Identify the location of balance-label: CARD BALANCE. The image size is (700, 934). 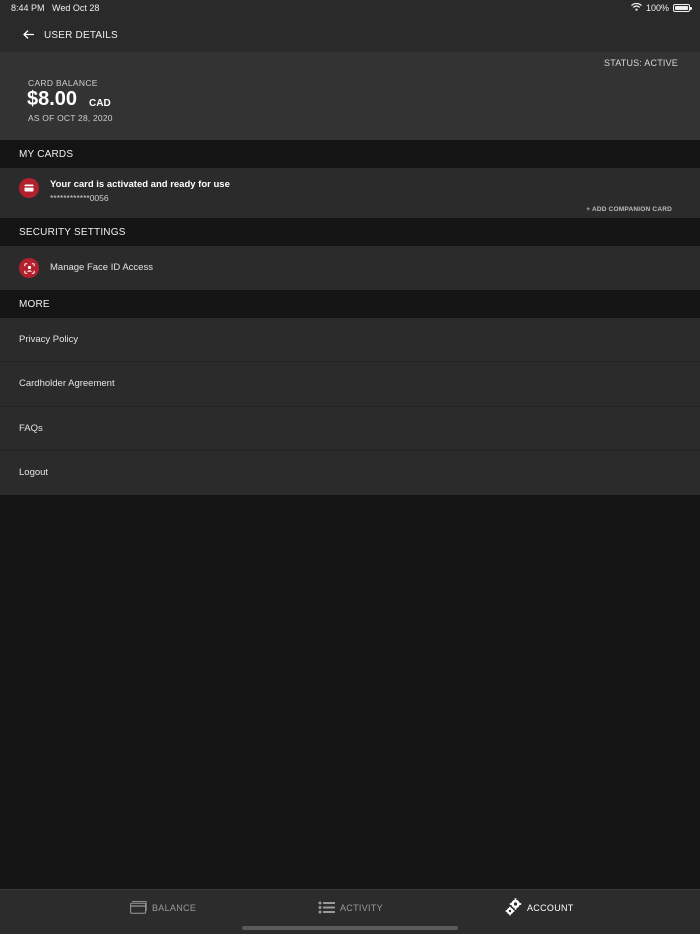
(63, 83).